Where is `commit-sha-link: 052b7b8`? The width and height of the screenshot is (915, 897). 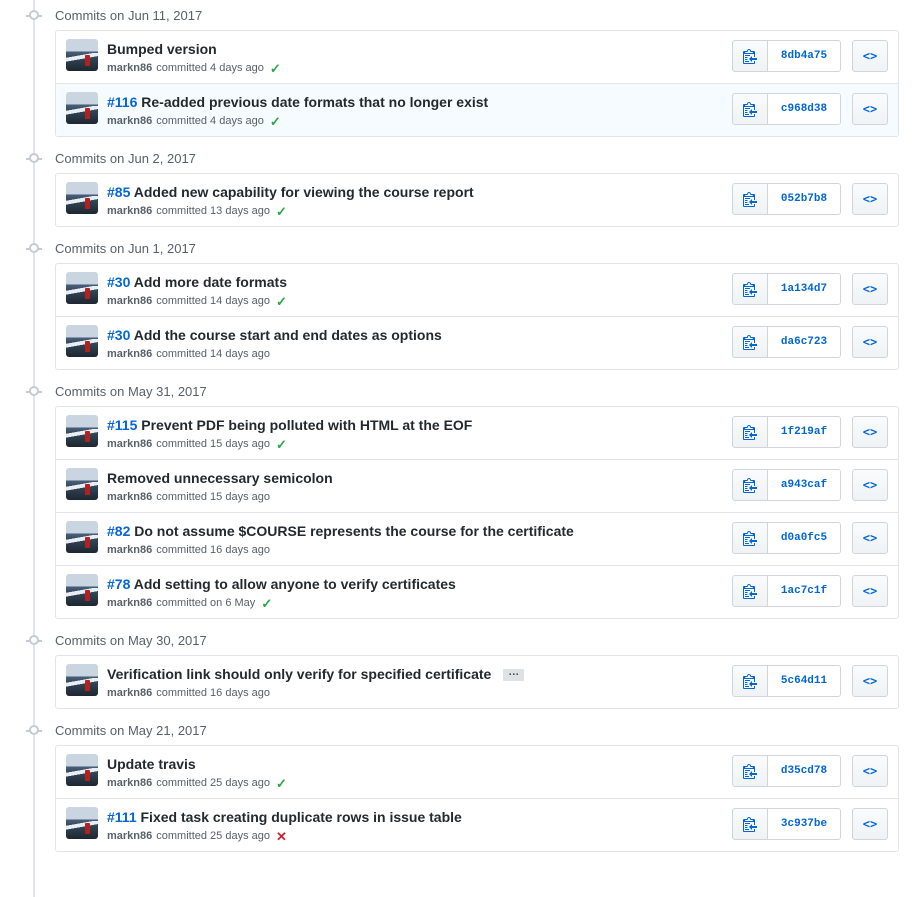 commit-sha-link: 052b7b8 is located at coordinates (804, 199).